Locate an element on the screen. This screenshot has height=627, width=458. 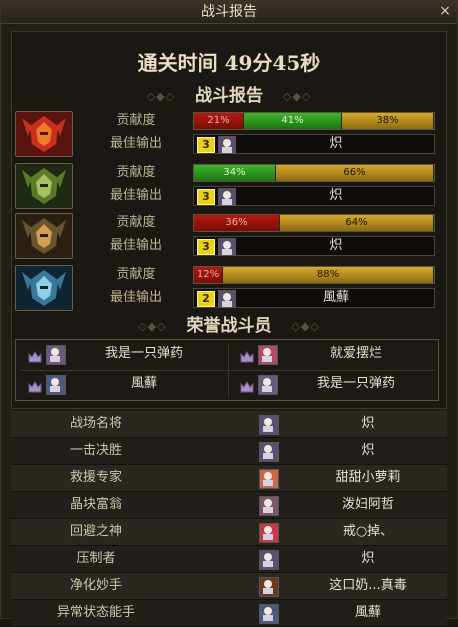
honor-panel: 我是一只弹药 就爱摆烂 風蘚 我是一只弹药 is located at coordinates (227, 370).